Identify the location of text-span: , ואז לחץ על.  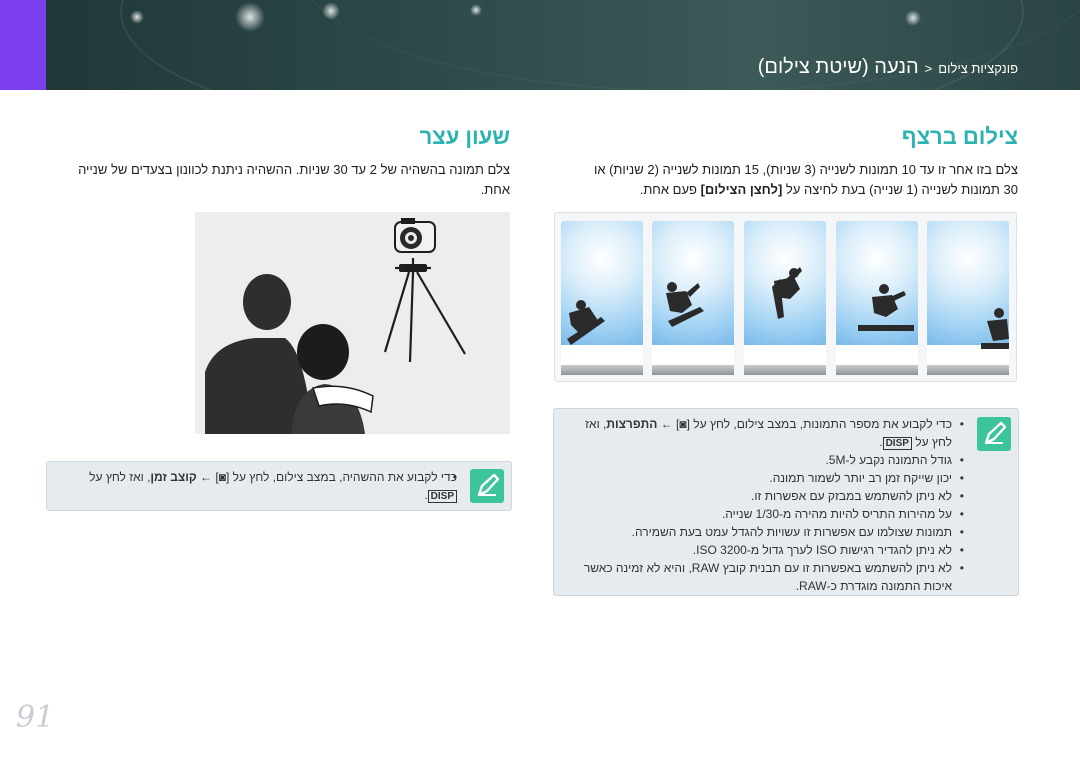
(120, 477).